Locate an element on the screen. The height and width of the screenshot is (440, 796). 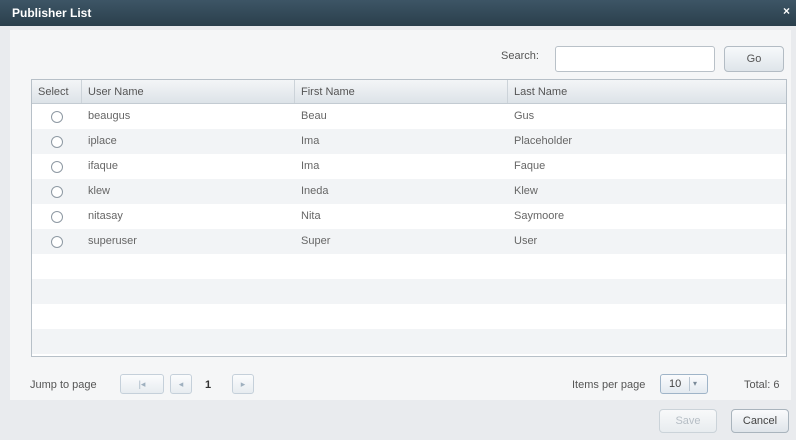
column-header-select: Select is located at coordinates (57, 91).